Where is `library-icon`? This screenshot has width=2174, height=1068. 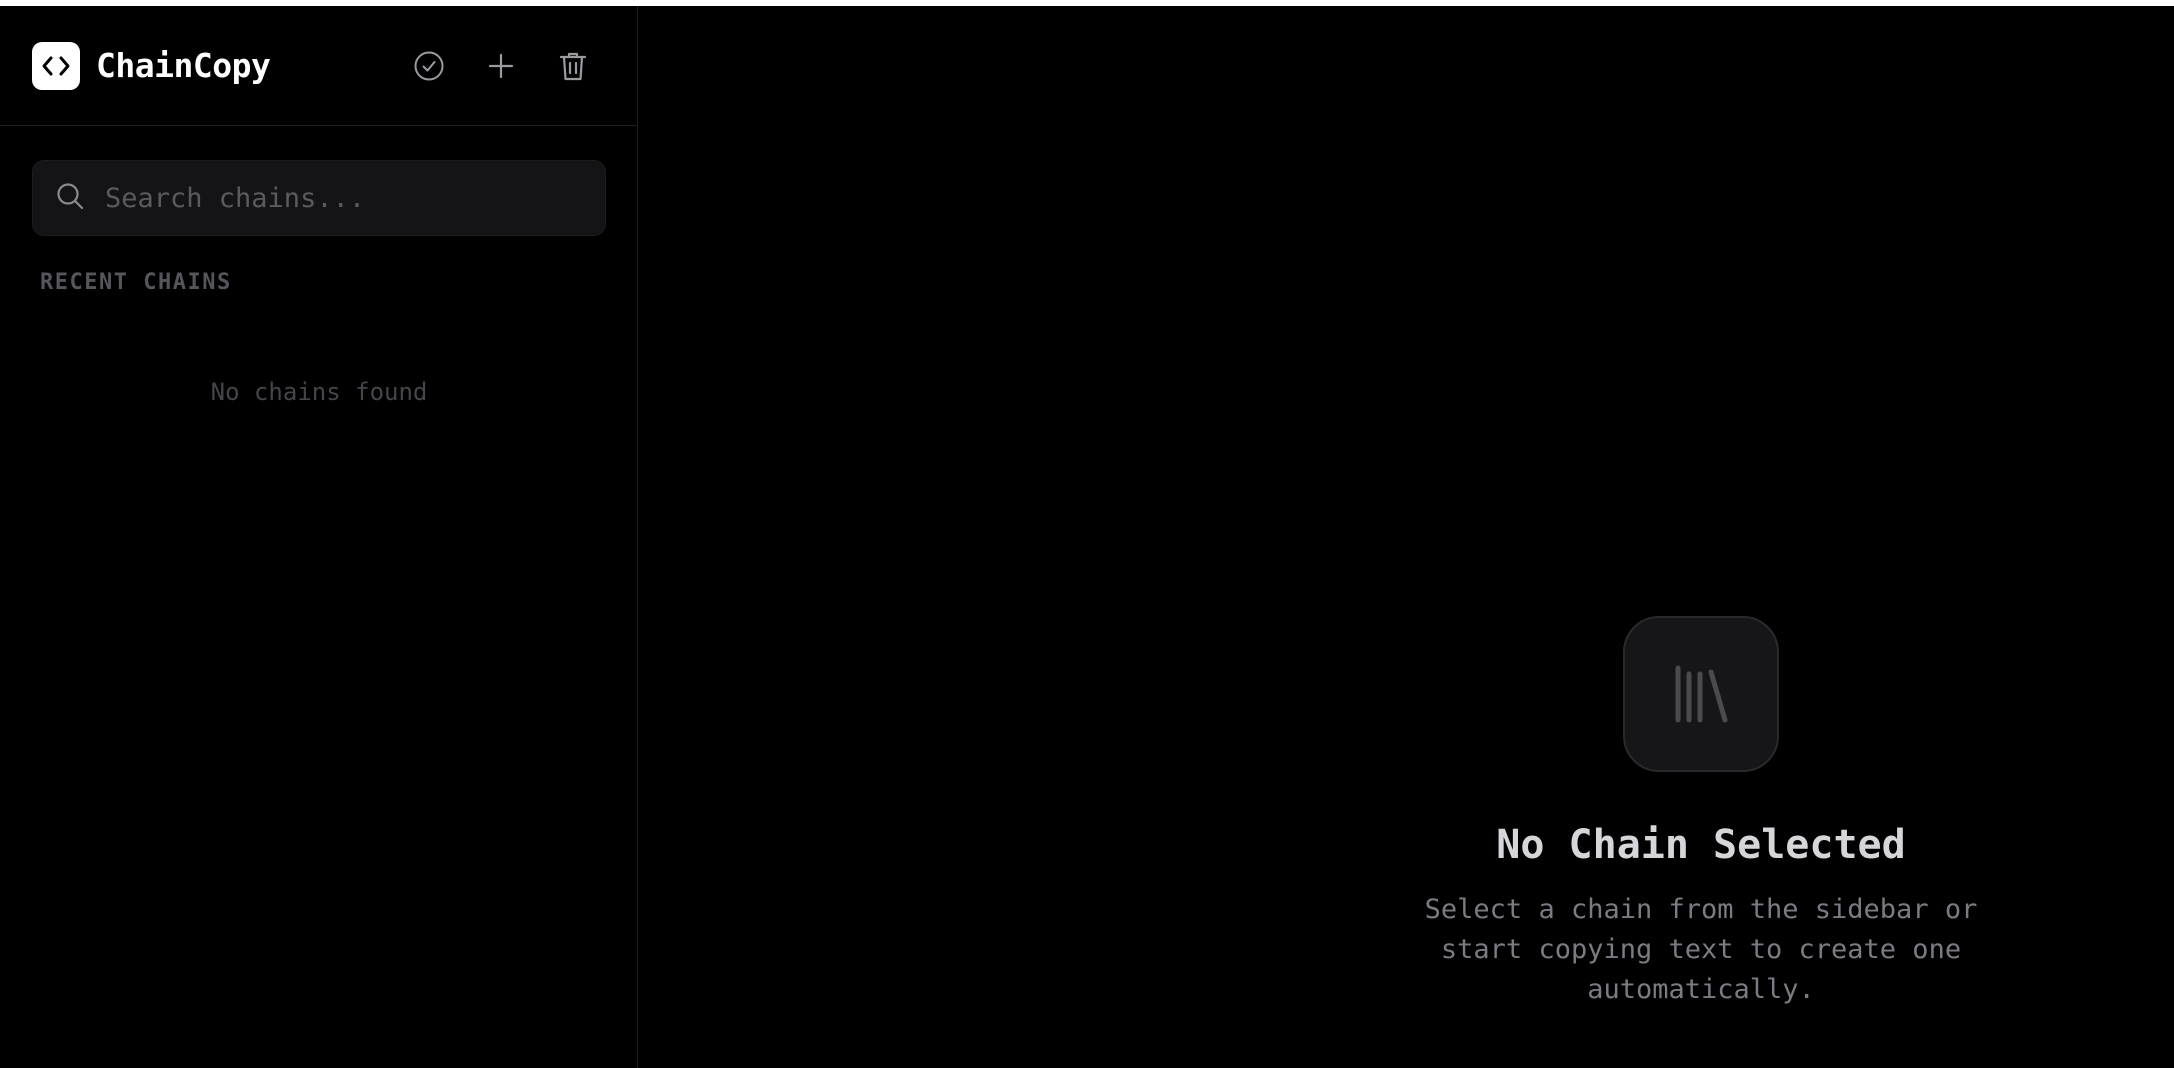
library-icon is located at coordinates (1701, 694).